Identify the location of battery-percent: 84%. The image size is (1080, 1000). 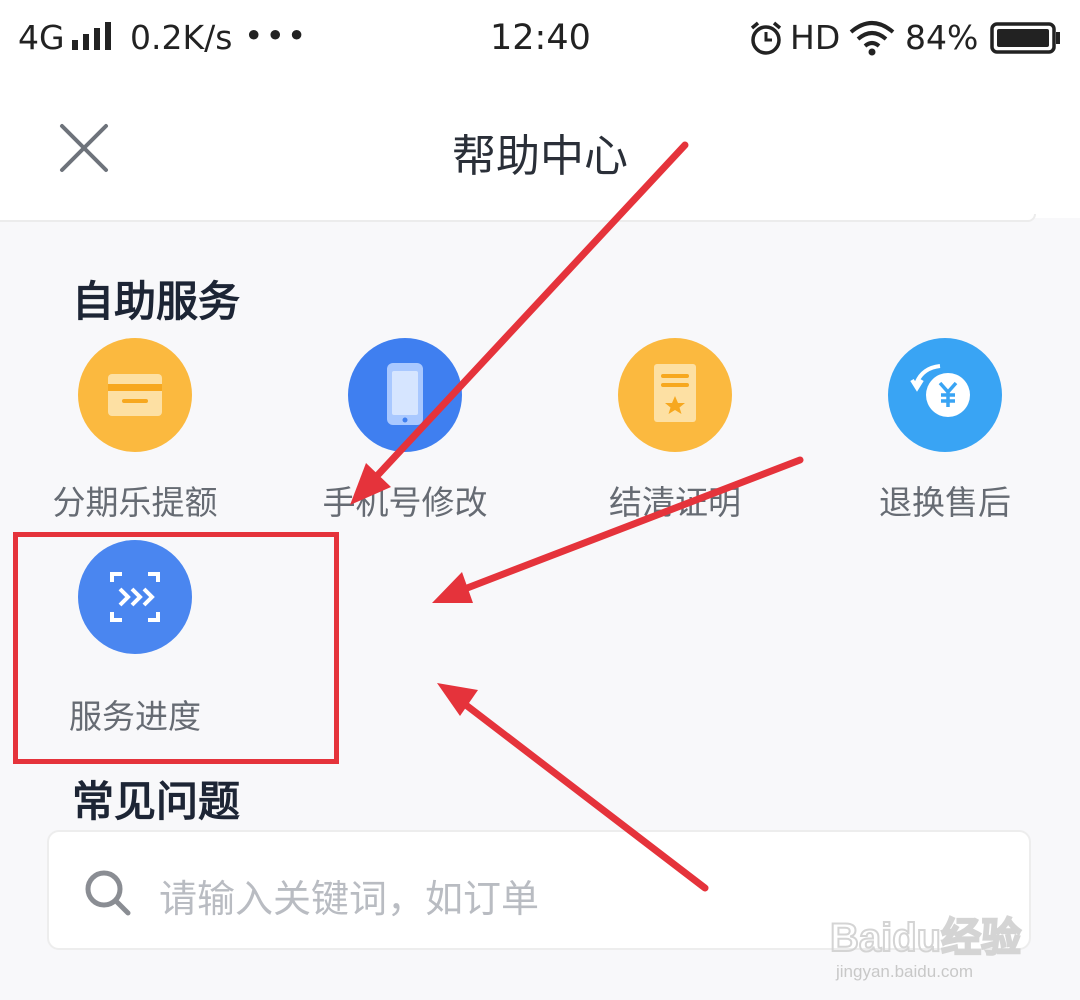
(942, 37).